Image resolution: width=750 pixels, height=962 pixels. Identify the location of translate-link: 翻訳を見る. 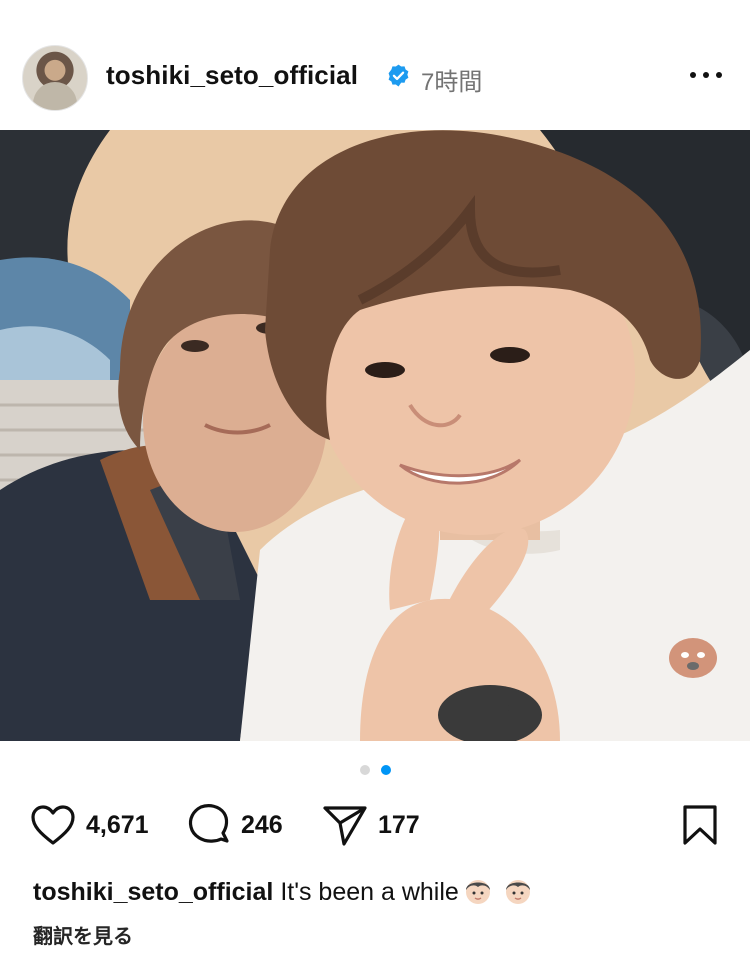
(83, 934).